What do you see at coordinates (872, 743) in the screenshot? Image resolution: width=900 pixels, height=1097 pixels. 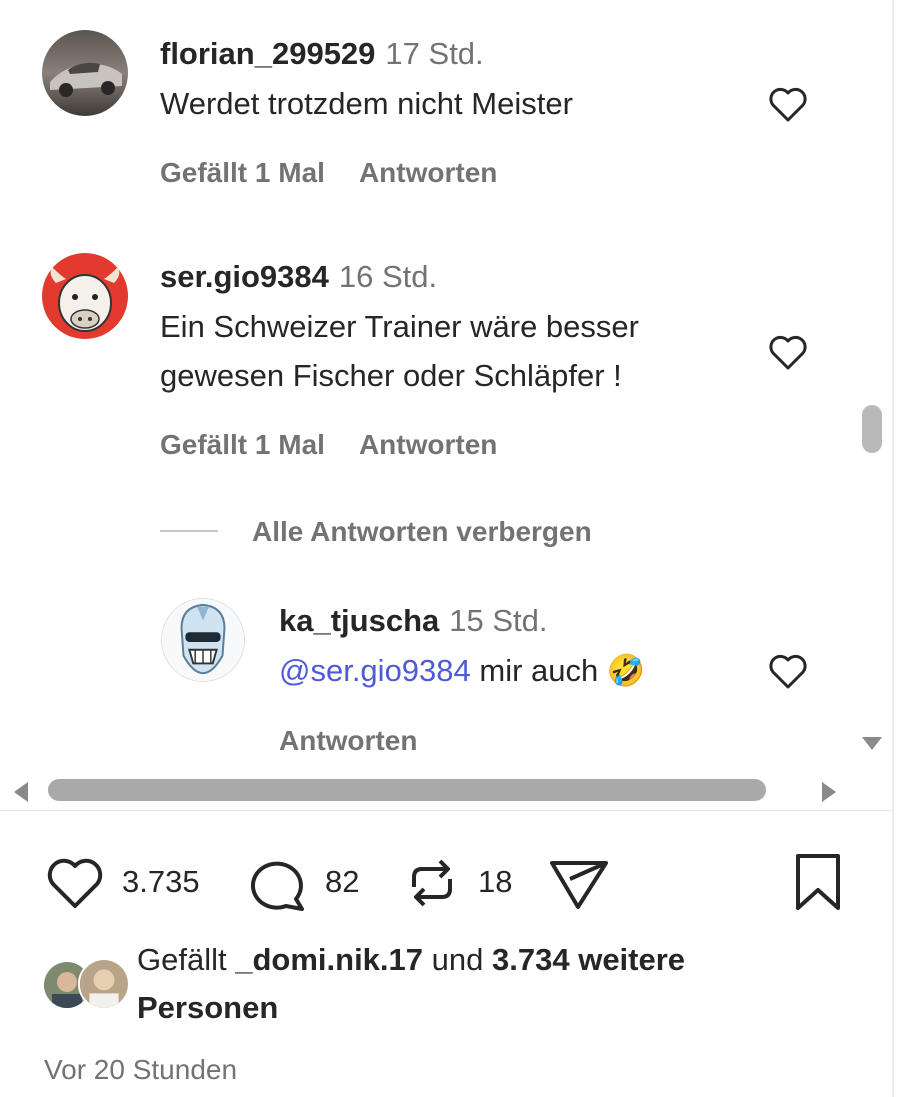 I see `scroll-down-arrow-icon` at bounding box center [872, 743].